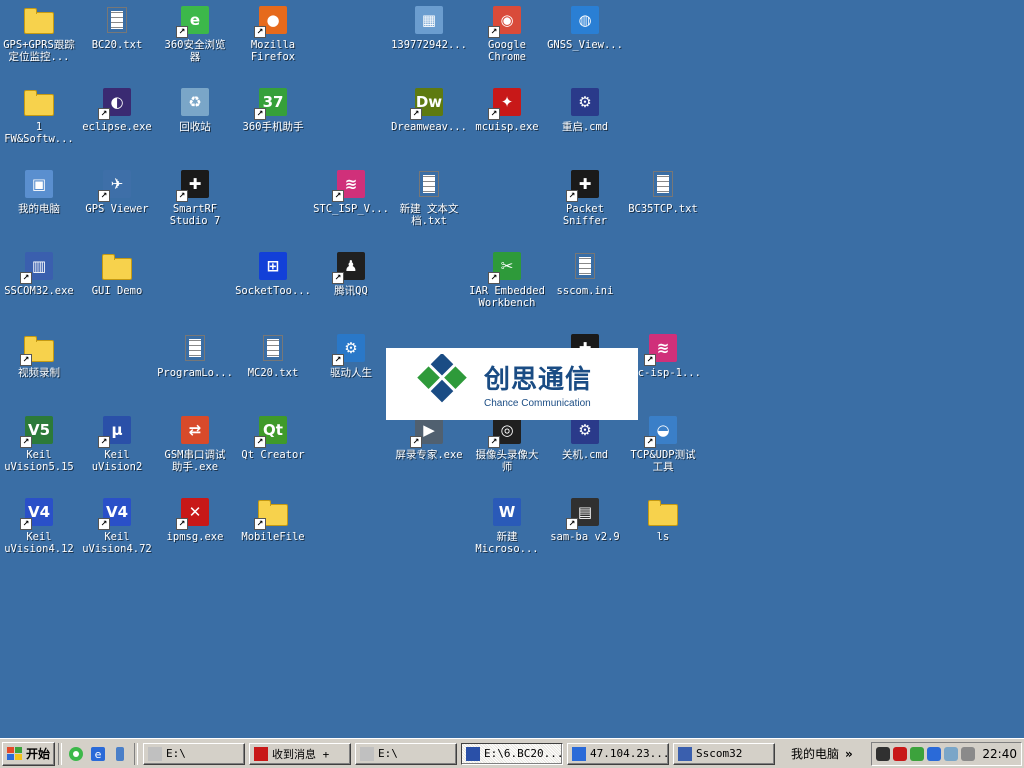 The image size is (1024, 768). What do you see at coordinates (507, 33) in the screenshot?
I see `desktop-icon-google-chrome: ◉ ↗ Google Chrome` at bounding box center [507, 33].